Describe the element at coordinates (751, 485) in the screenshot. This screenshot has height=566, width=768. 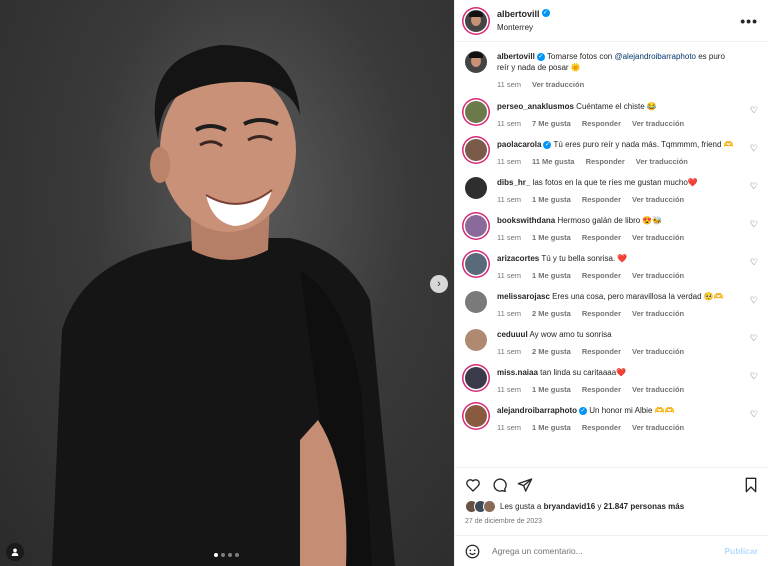
I see `bookmark-icon` at that location.